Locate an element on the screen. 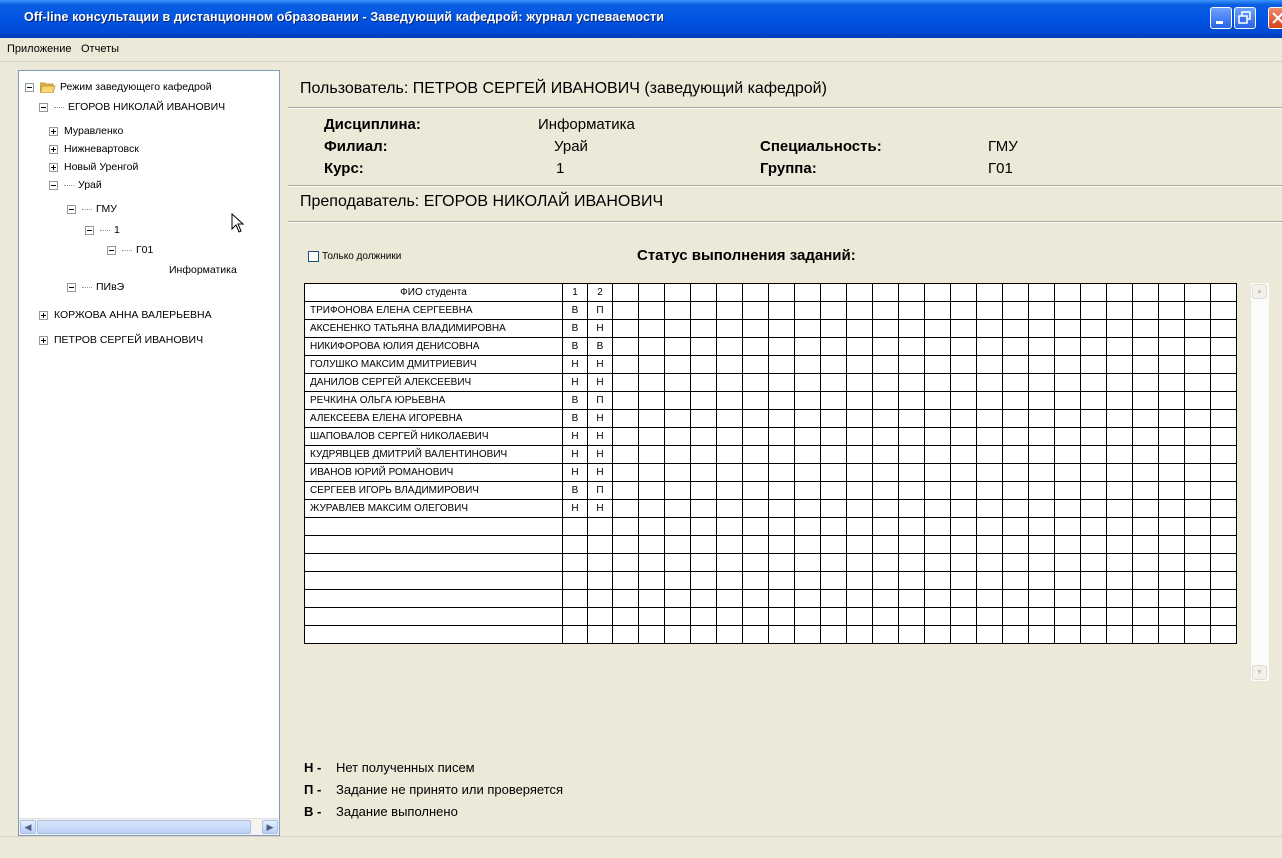 The image size is (1282, 858). table-row: ГОЛУШКО МАКСИМ ДМИТРИЕВИЧ Н Н is located at coordinates (770, 364).